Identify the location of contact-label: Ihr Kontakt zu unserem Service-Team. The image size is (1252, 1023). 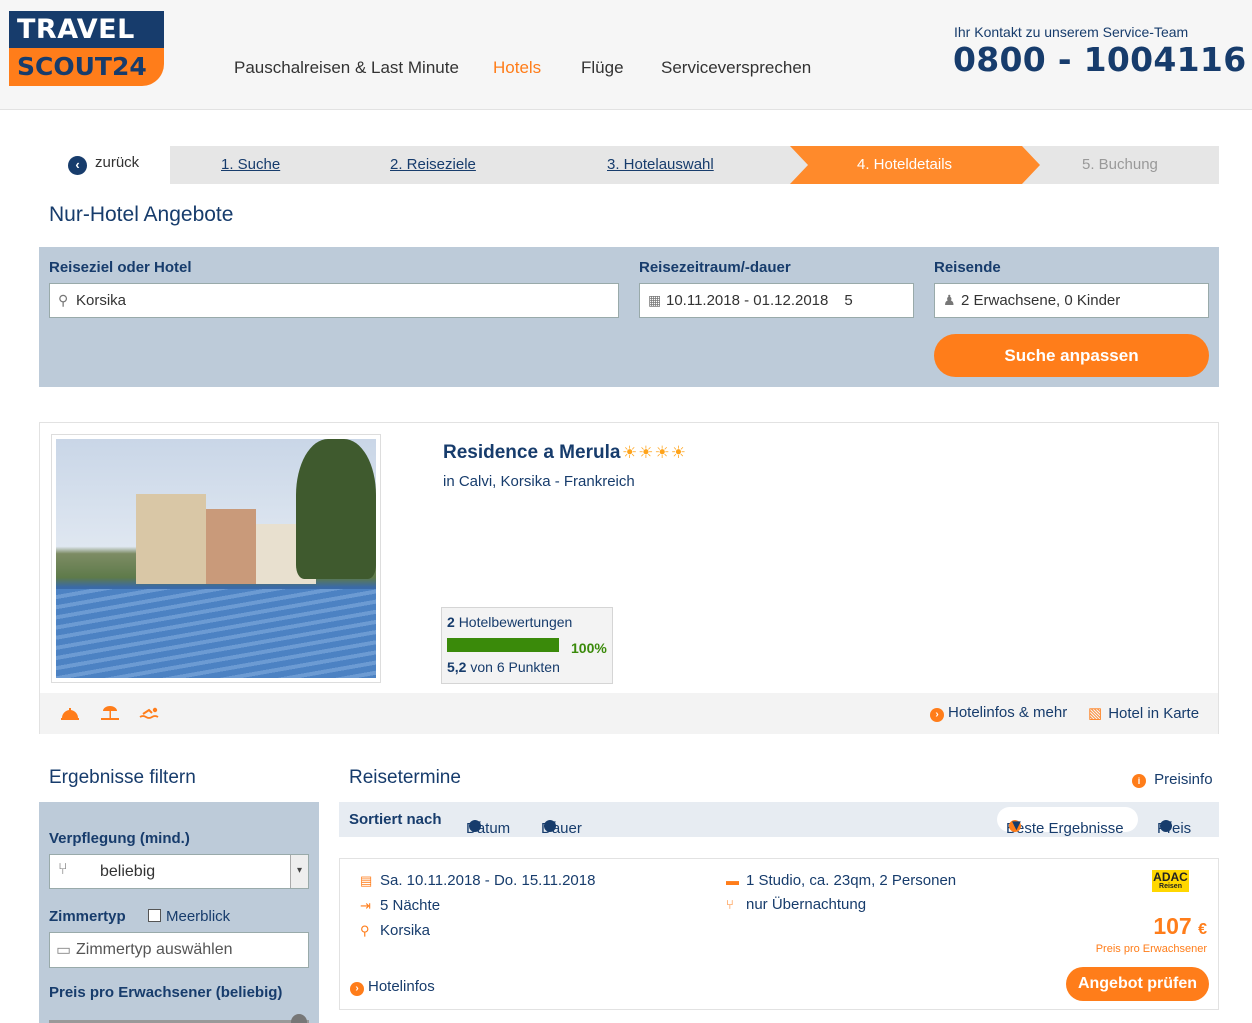
(1071, 32).